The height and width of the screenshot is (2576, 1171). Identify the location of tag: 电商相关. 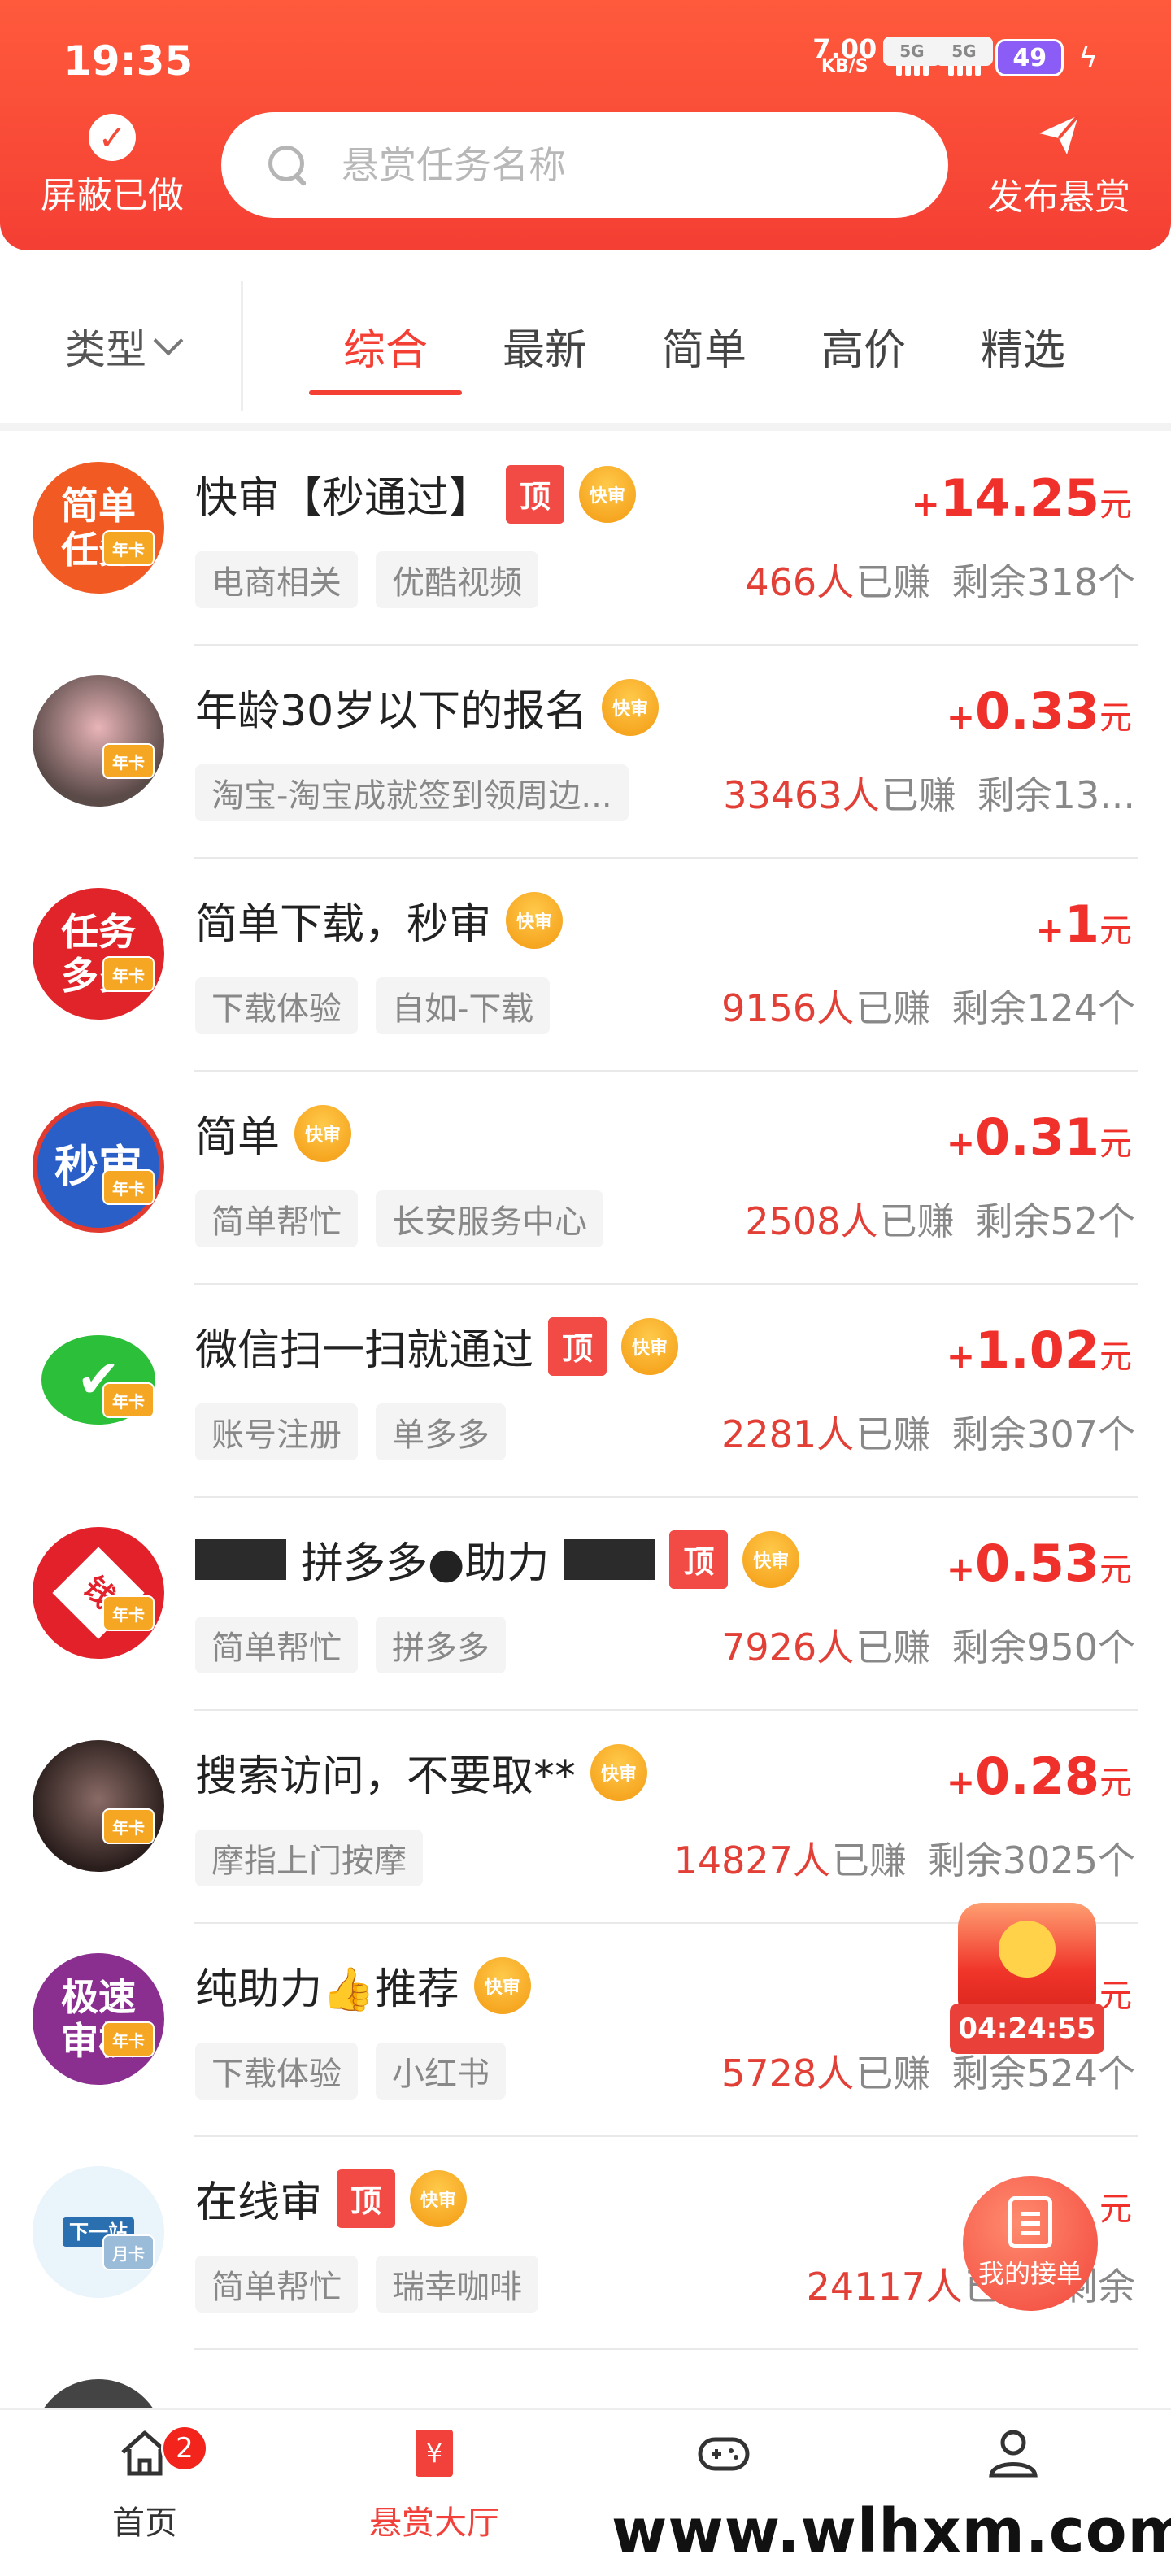
(276, 580).